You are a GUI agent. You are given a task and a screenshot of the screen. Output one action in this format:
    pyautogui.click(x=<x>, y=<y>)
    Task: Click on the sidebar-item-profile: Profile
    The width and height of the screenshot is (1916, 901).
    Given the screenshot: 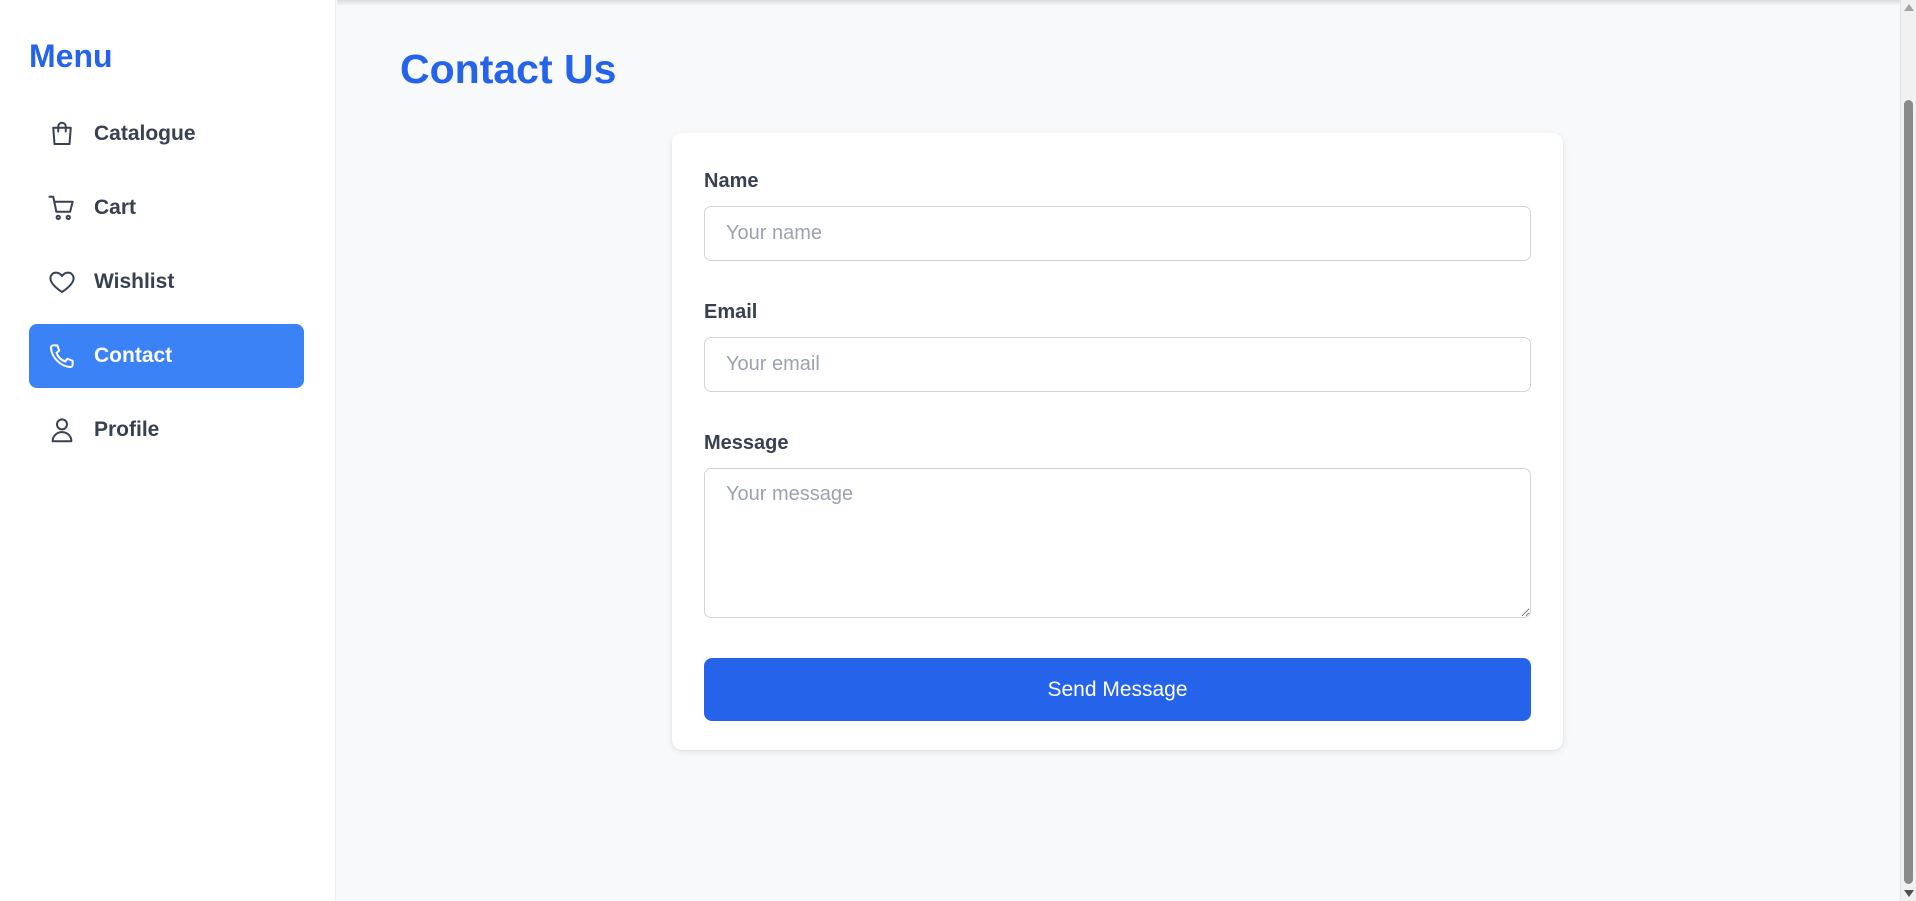 What is the action you would take?
    pyautogui.click(x=166, y=430)
    